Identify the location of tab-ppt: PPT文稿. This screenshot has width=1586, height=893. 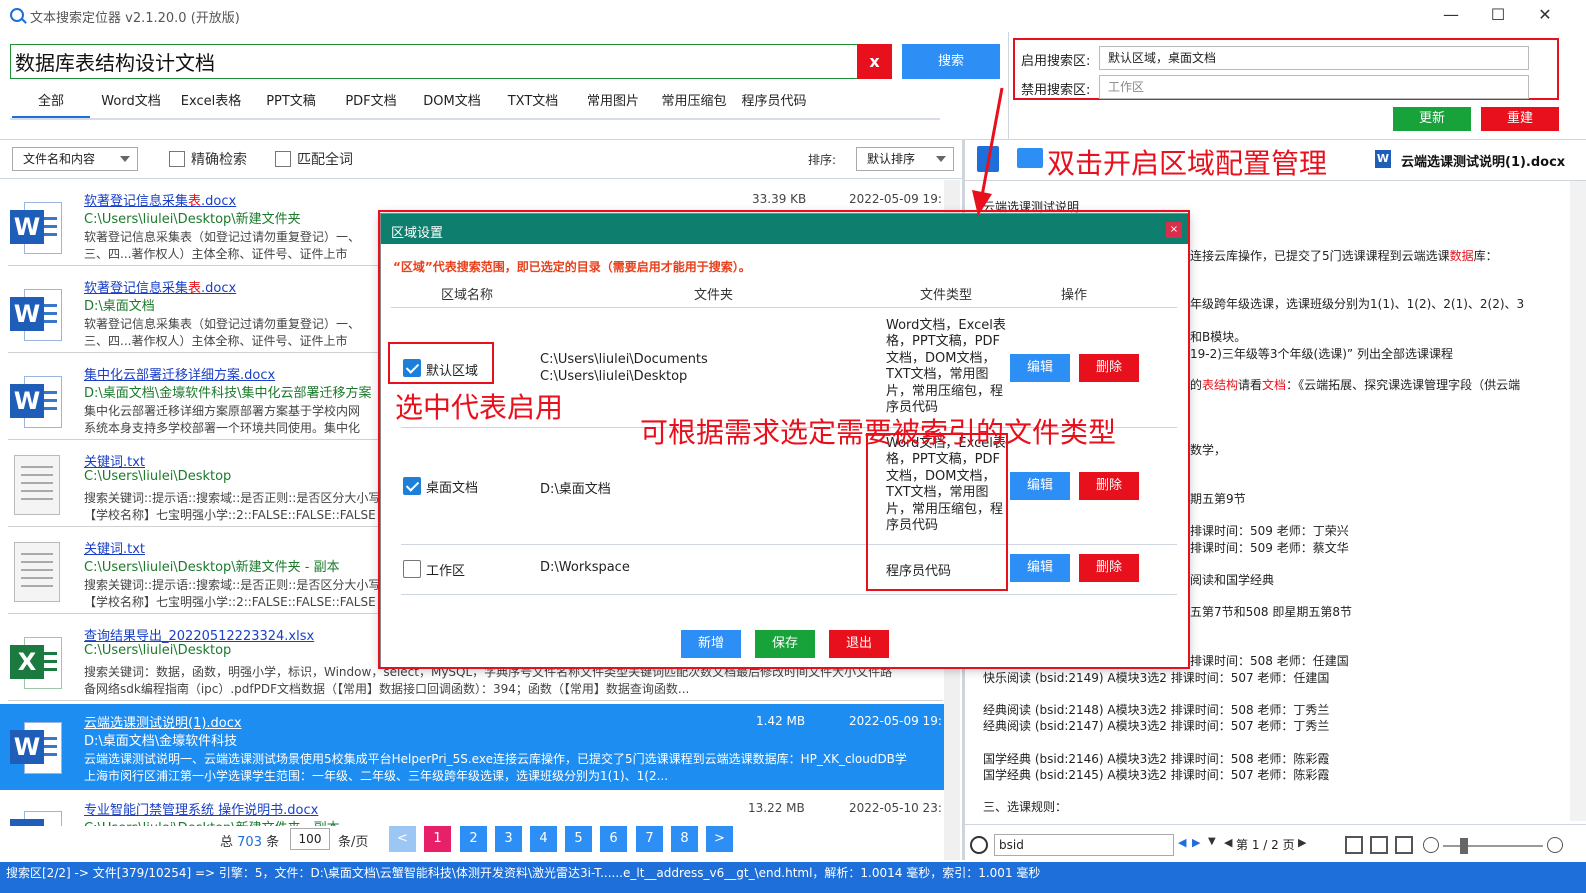
(291, 104).